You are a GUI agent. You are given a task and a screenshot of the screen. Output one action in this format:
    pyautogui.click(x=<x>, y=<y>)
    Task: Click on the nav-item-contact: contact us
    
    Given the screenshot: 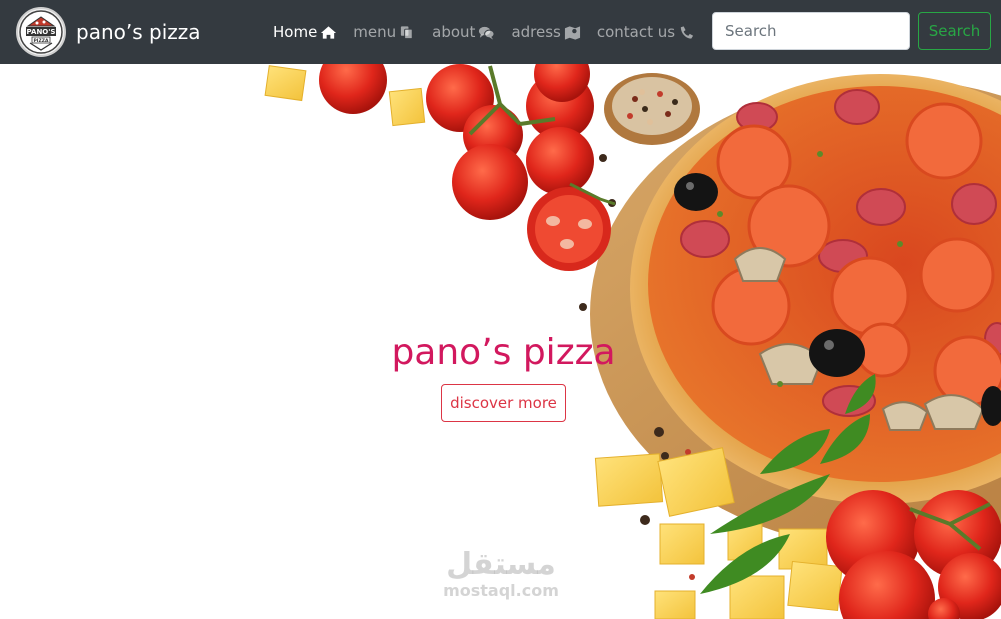 What is the action you would take?
    pyautogui.click(x=646, y=32)
    